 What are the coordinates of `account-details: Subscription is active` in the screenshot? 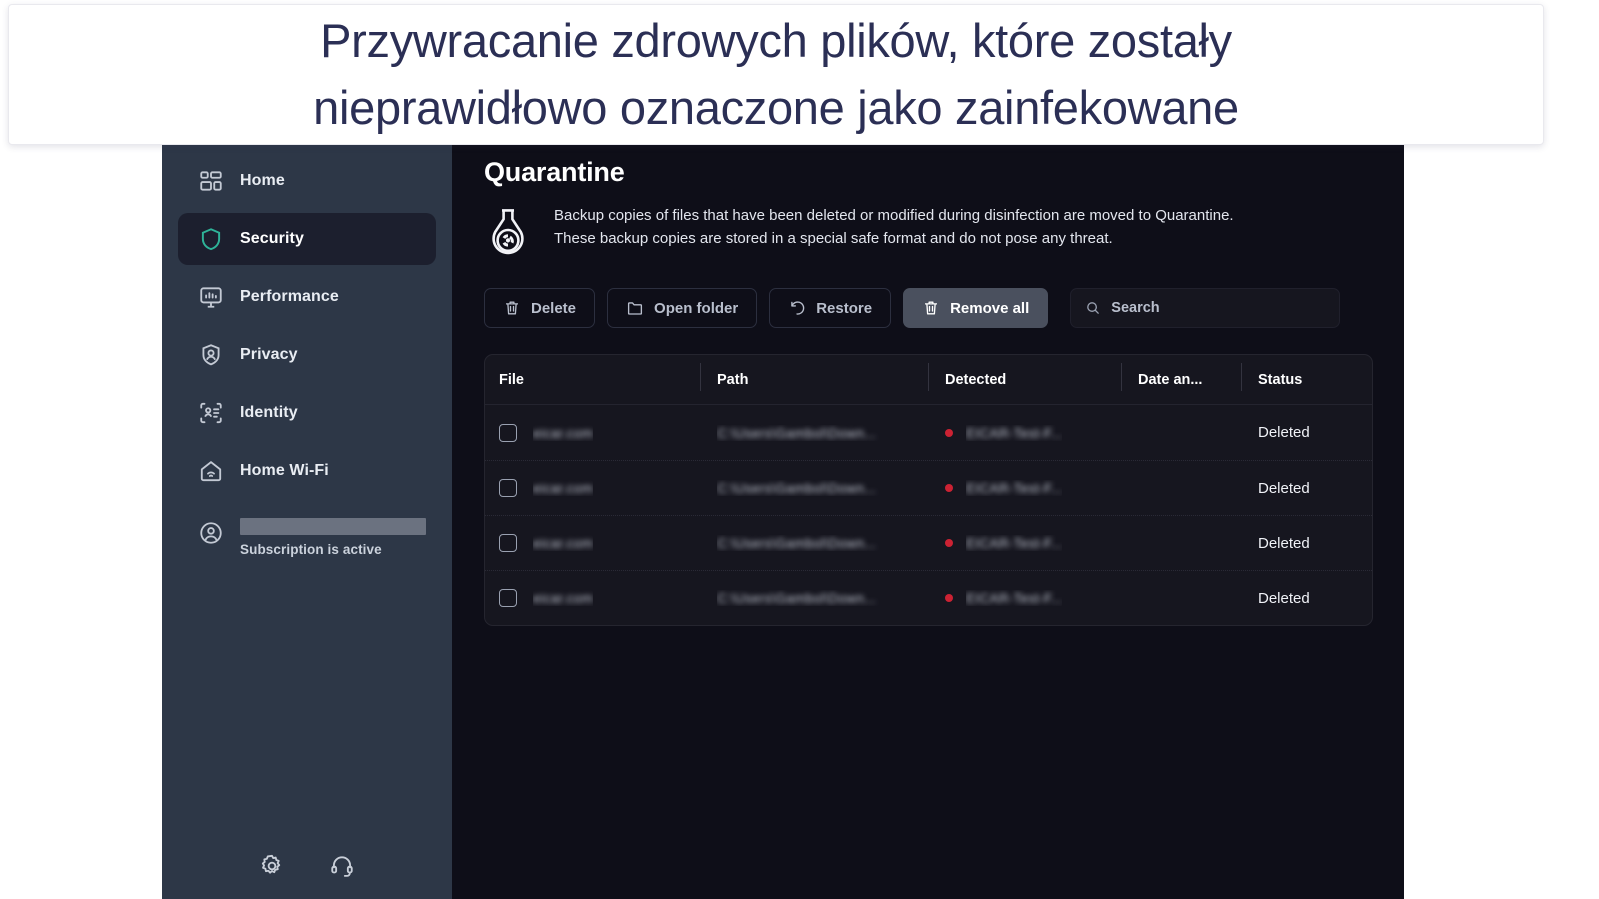 It's located at (333, 537).